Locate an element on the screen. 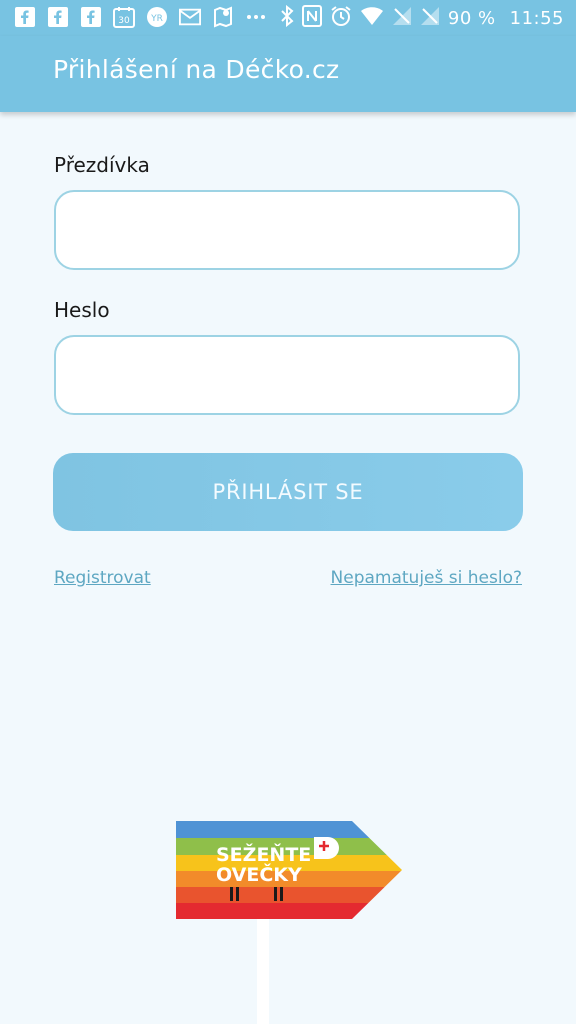  stripe-red is located at coordinates (289, 911).